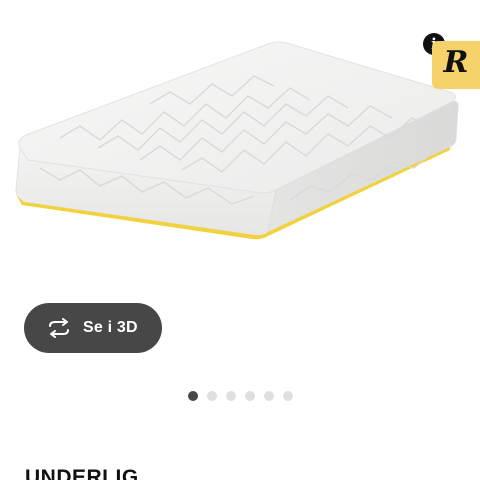 This screenshot has width=480, height=480. Describe the element at coordinates (82, 473) in the screenshot. I see `product-title: UNDERLIG` at that location.